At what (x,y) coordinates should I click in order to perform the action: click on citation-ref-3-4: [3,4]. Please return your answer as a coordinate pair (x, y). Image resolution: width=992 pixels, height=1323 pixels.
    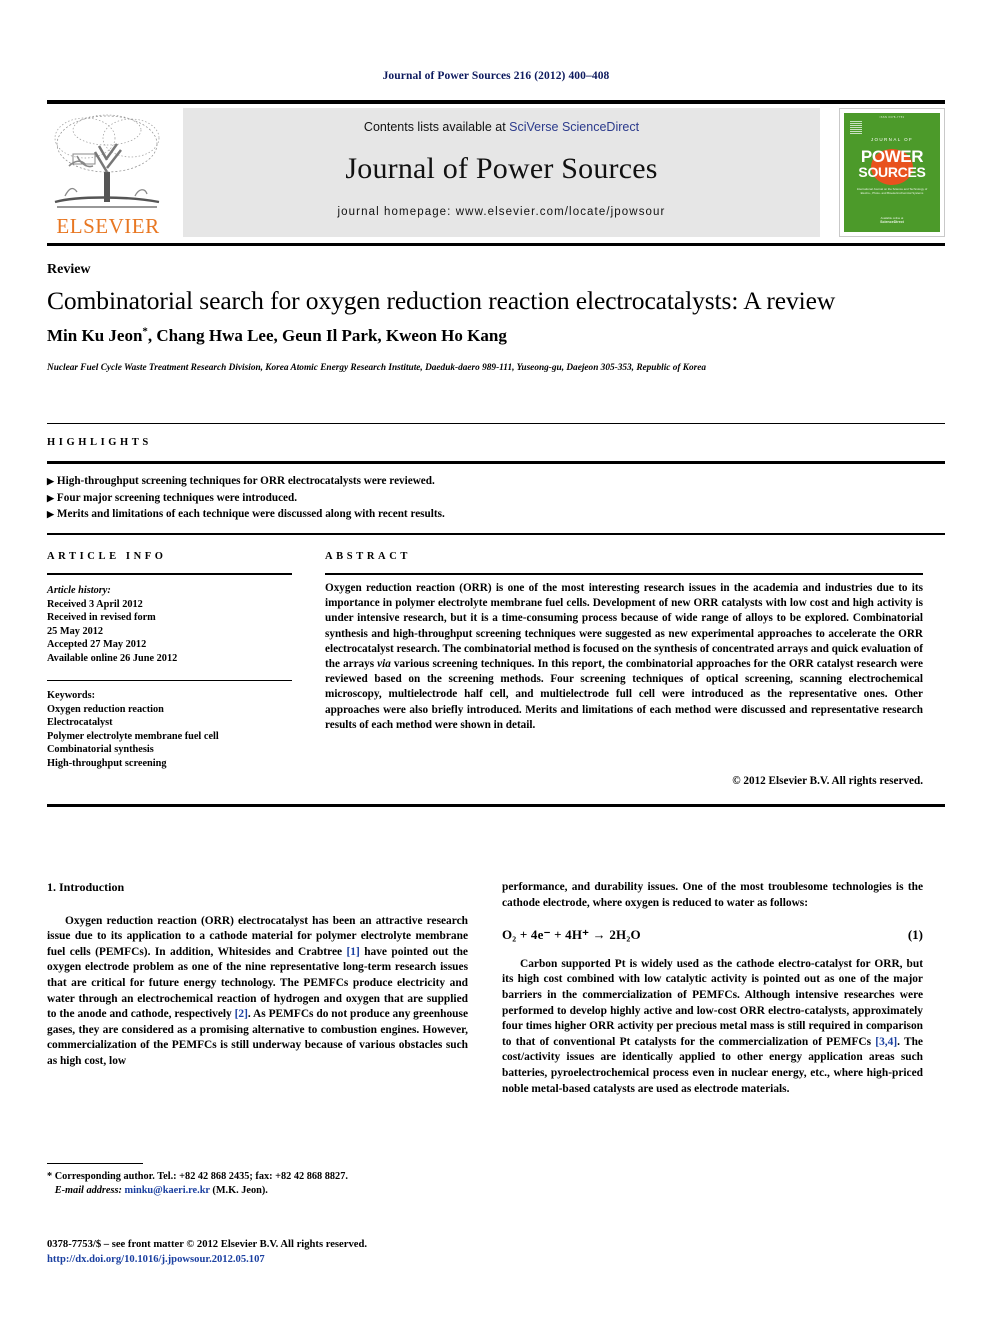
    Looking at the image, I should click on (886, 1042).